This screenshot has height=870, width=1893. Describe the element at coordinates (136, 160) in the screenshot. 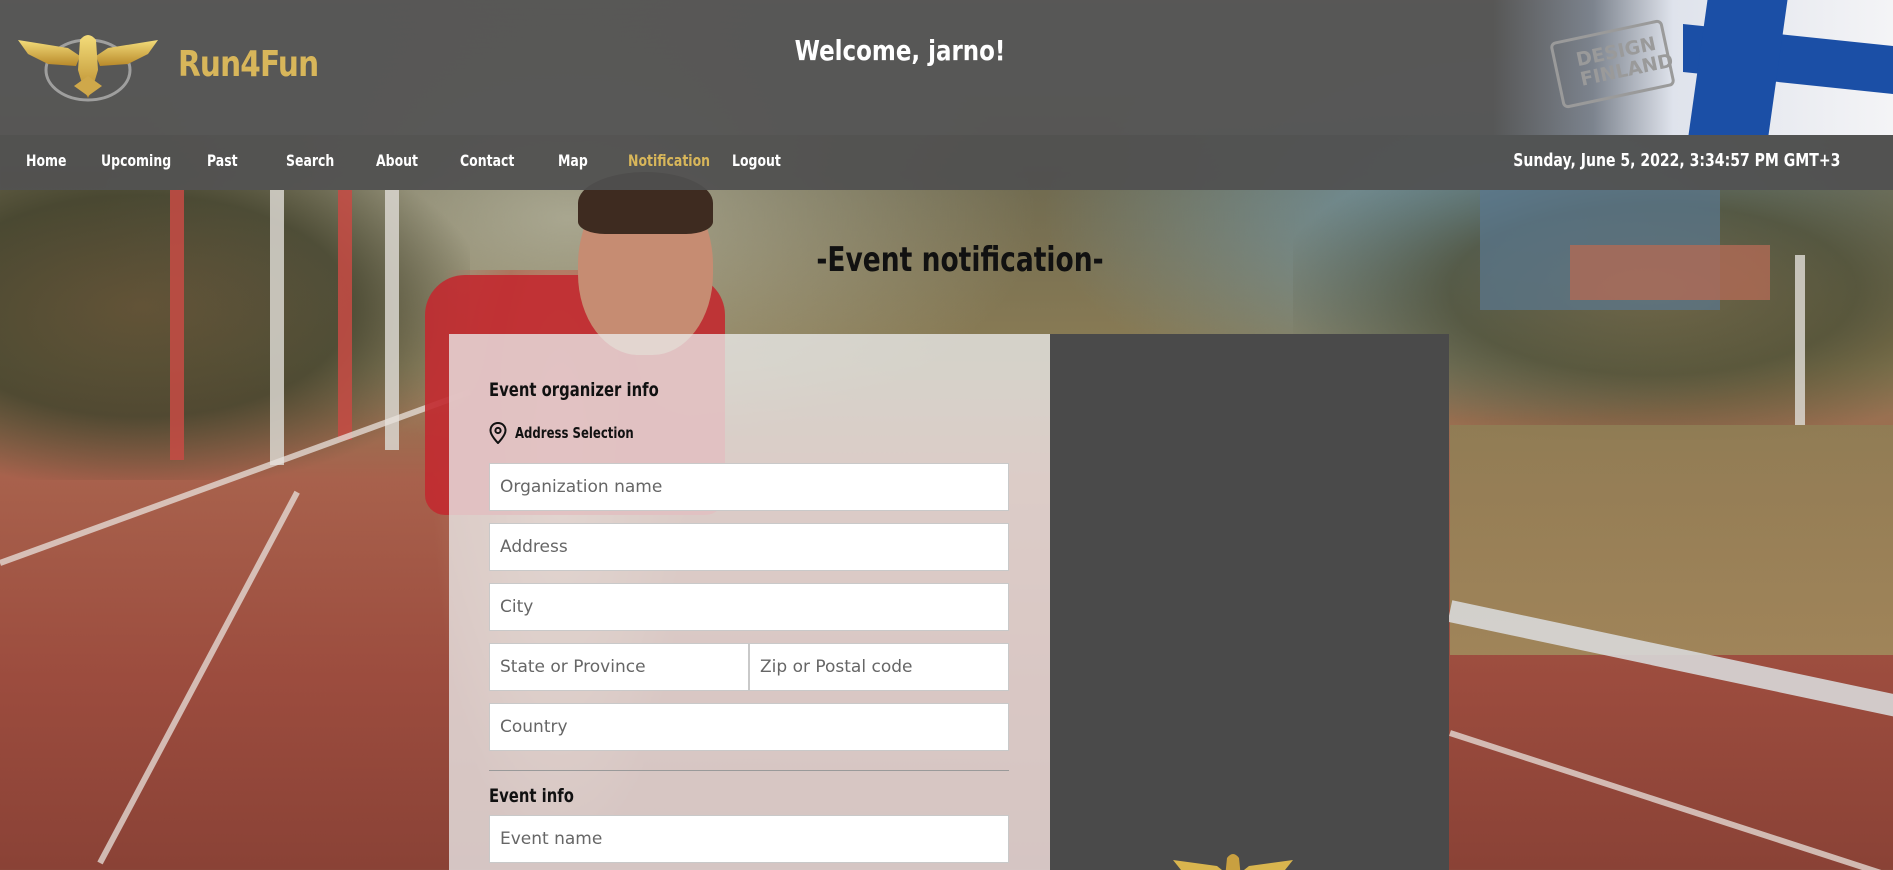

I see `nav-upcoming: Upcoming` at that location.